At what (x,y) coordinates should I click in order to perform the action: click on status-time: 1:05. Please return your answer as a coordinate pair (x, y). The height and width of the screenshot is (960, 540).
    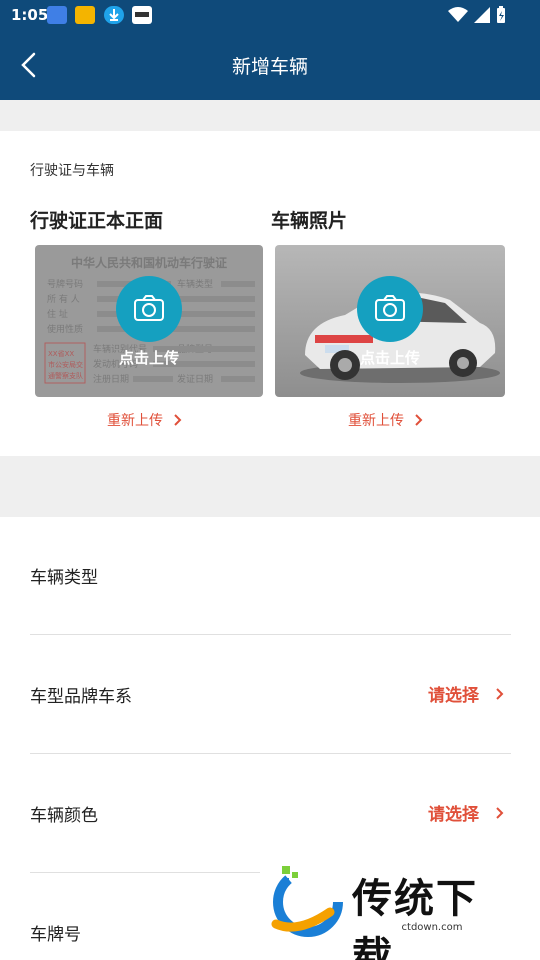
    Looking at the image, I should click on (30, 15).